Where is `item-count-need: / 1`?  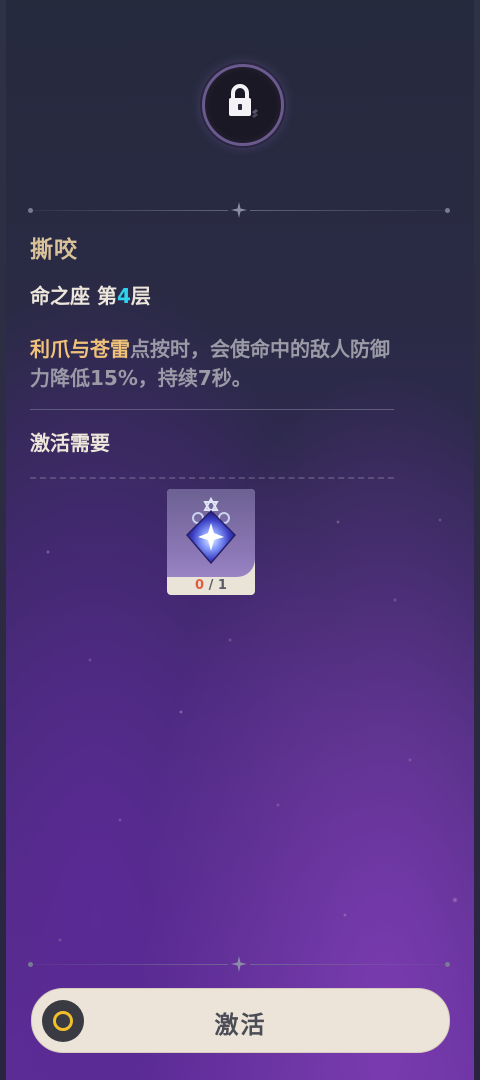 item-count-need: / 1 is located at coordinates (217, 585).